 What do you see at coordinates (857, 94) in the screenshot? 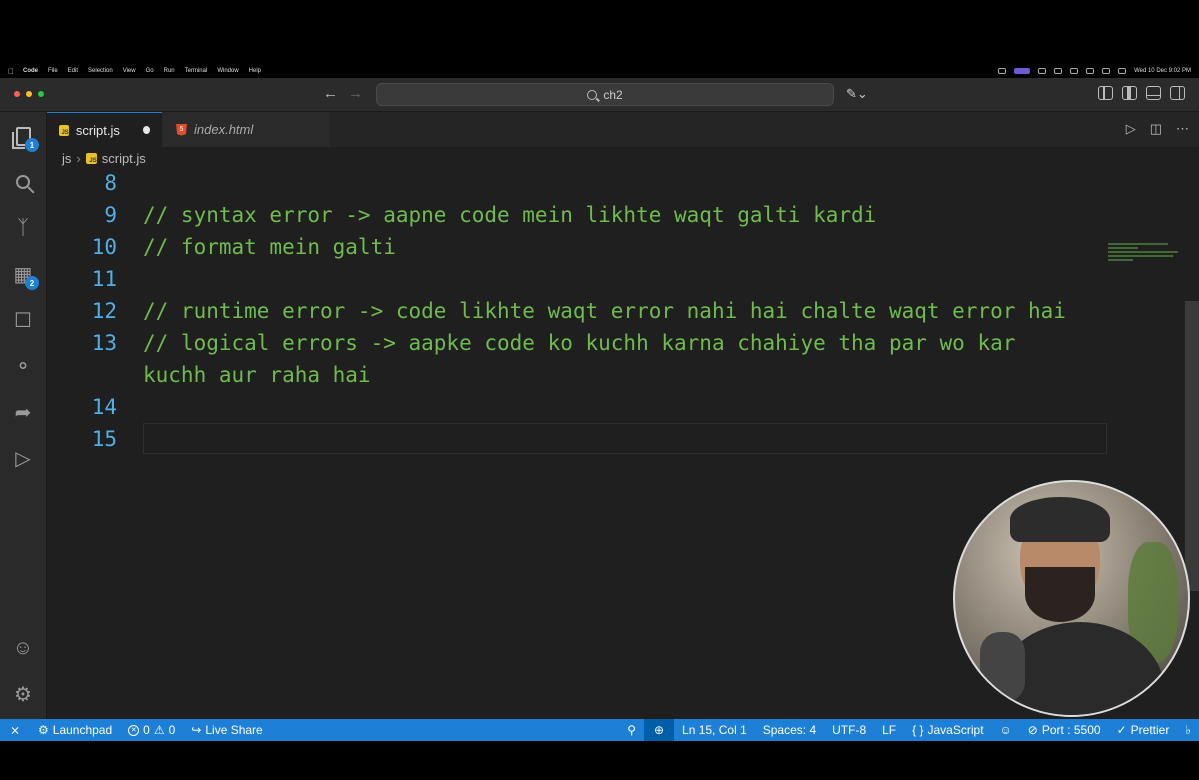
I see `copilot-icon: ✎⌄` at bounding box center [857, 94].